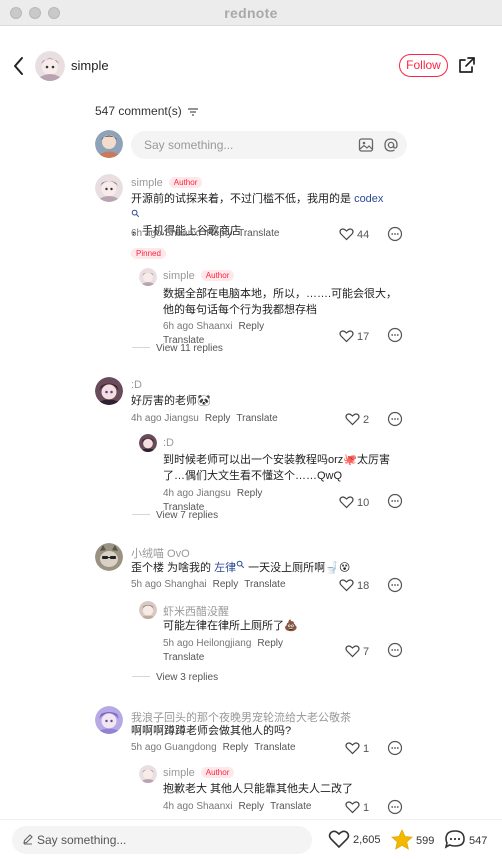  What do you see at coordinates (166, 233) in the screenshot?
I see `comment-time: 6h ago Shaanxi` at bounding box center [166, 233].